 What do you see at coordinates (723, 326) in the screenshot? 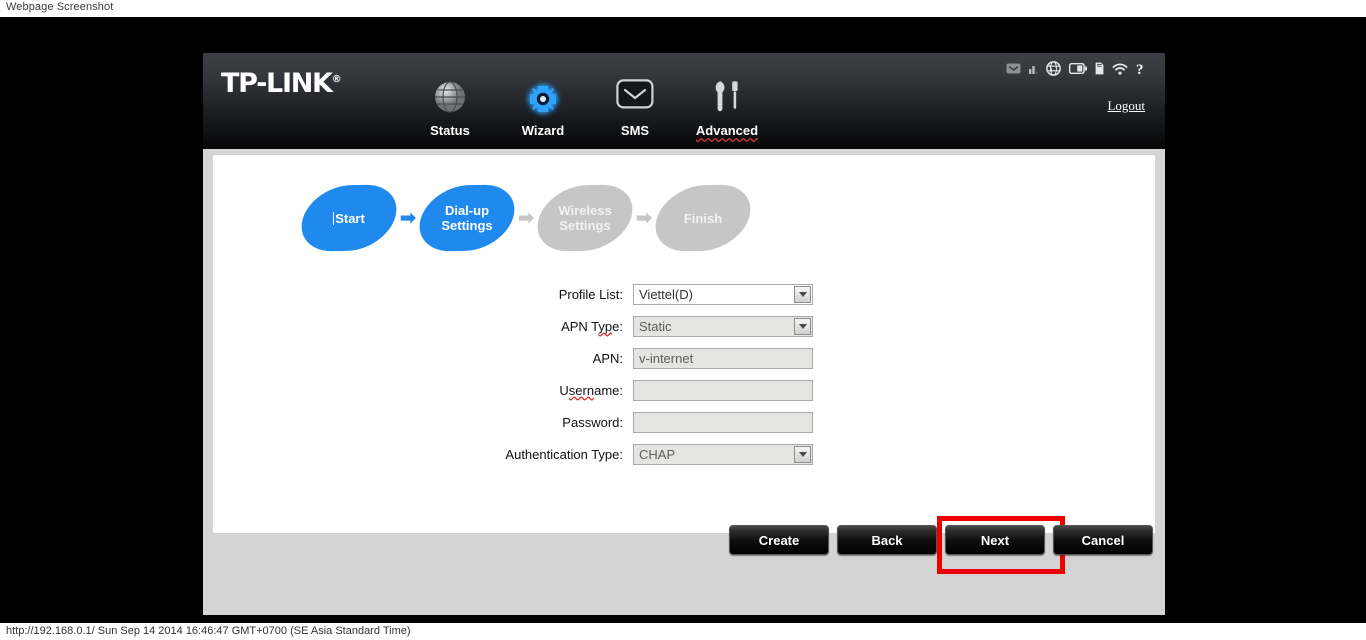
I see `apn-type-select: Static` at bounding box center [723, 326].